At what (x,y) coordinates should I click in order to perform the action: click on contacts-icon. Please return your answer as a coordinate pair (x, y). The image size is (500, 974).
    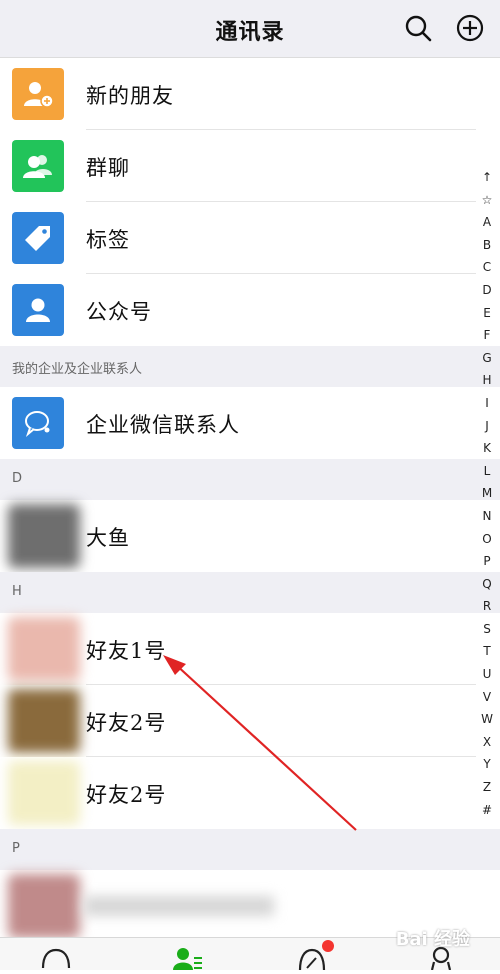
    Looking at the image, I should click on (187, 959).